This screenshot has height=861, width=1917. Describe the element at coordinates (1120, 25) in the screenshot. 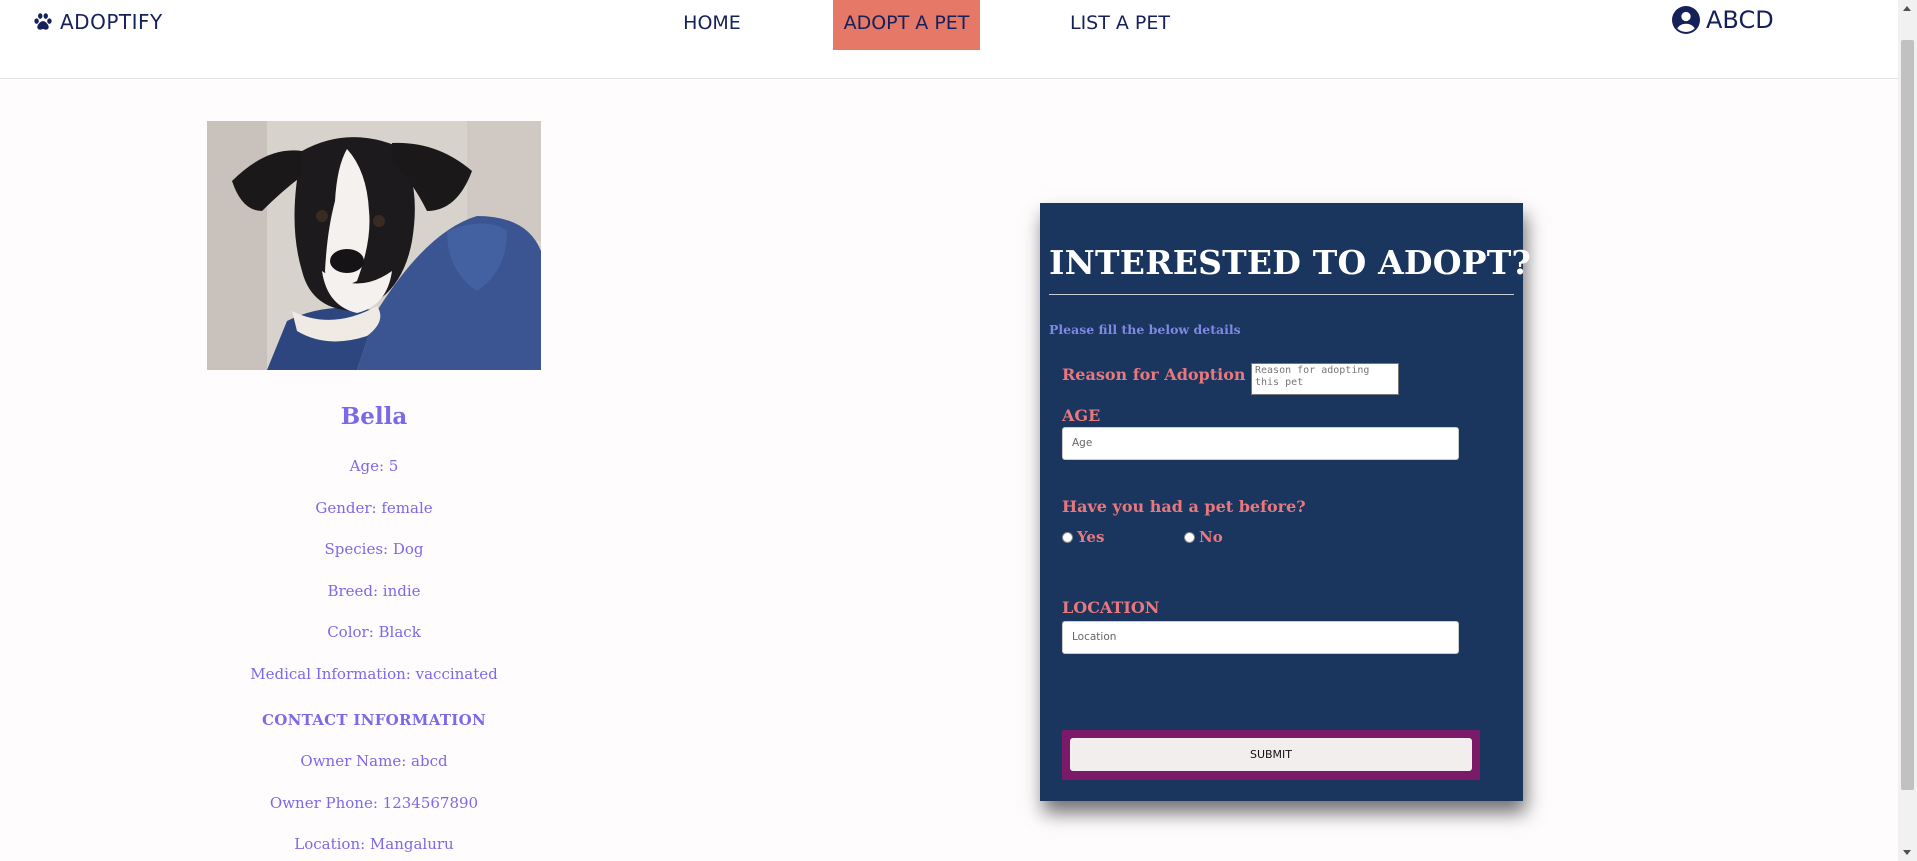

I see `nav-list-a-pet-link: LIST A PET` at that location.